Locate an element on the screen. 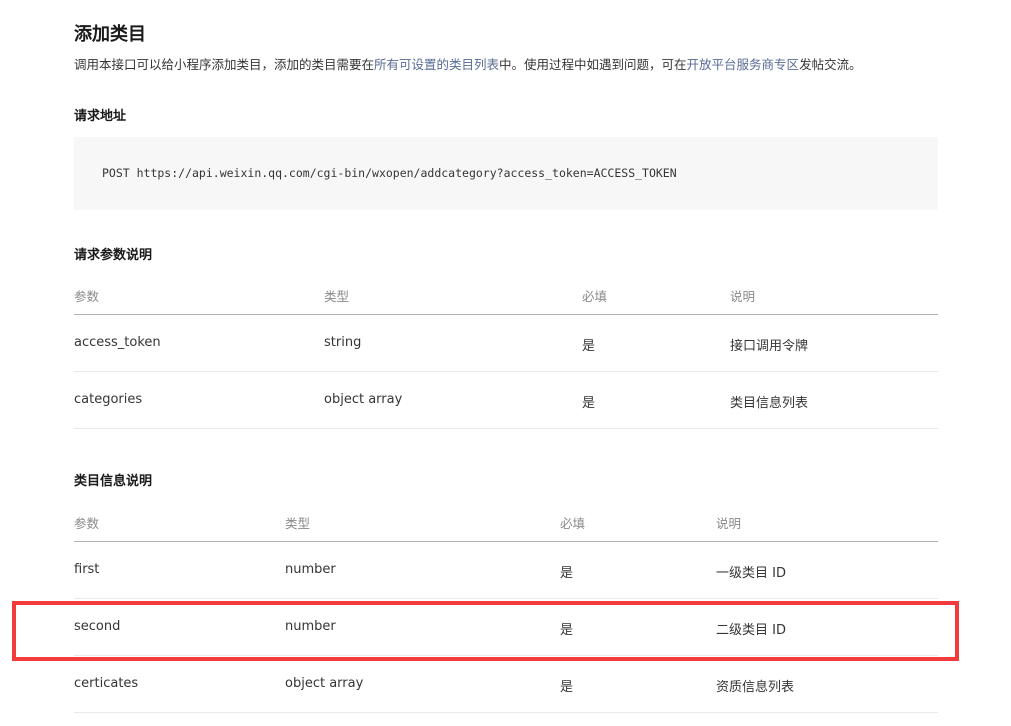  intro-text-1: 调用本接口可以给小程序添加类目，添加的类目需要在 is located at coordinates (224, 64).